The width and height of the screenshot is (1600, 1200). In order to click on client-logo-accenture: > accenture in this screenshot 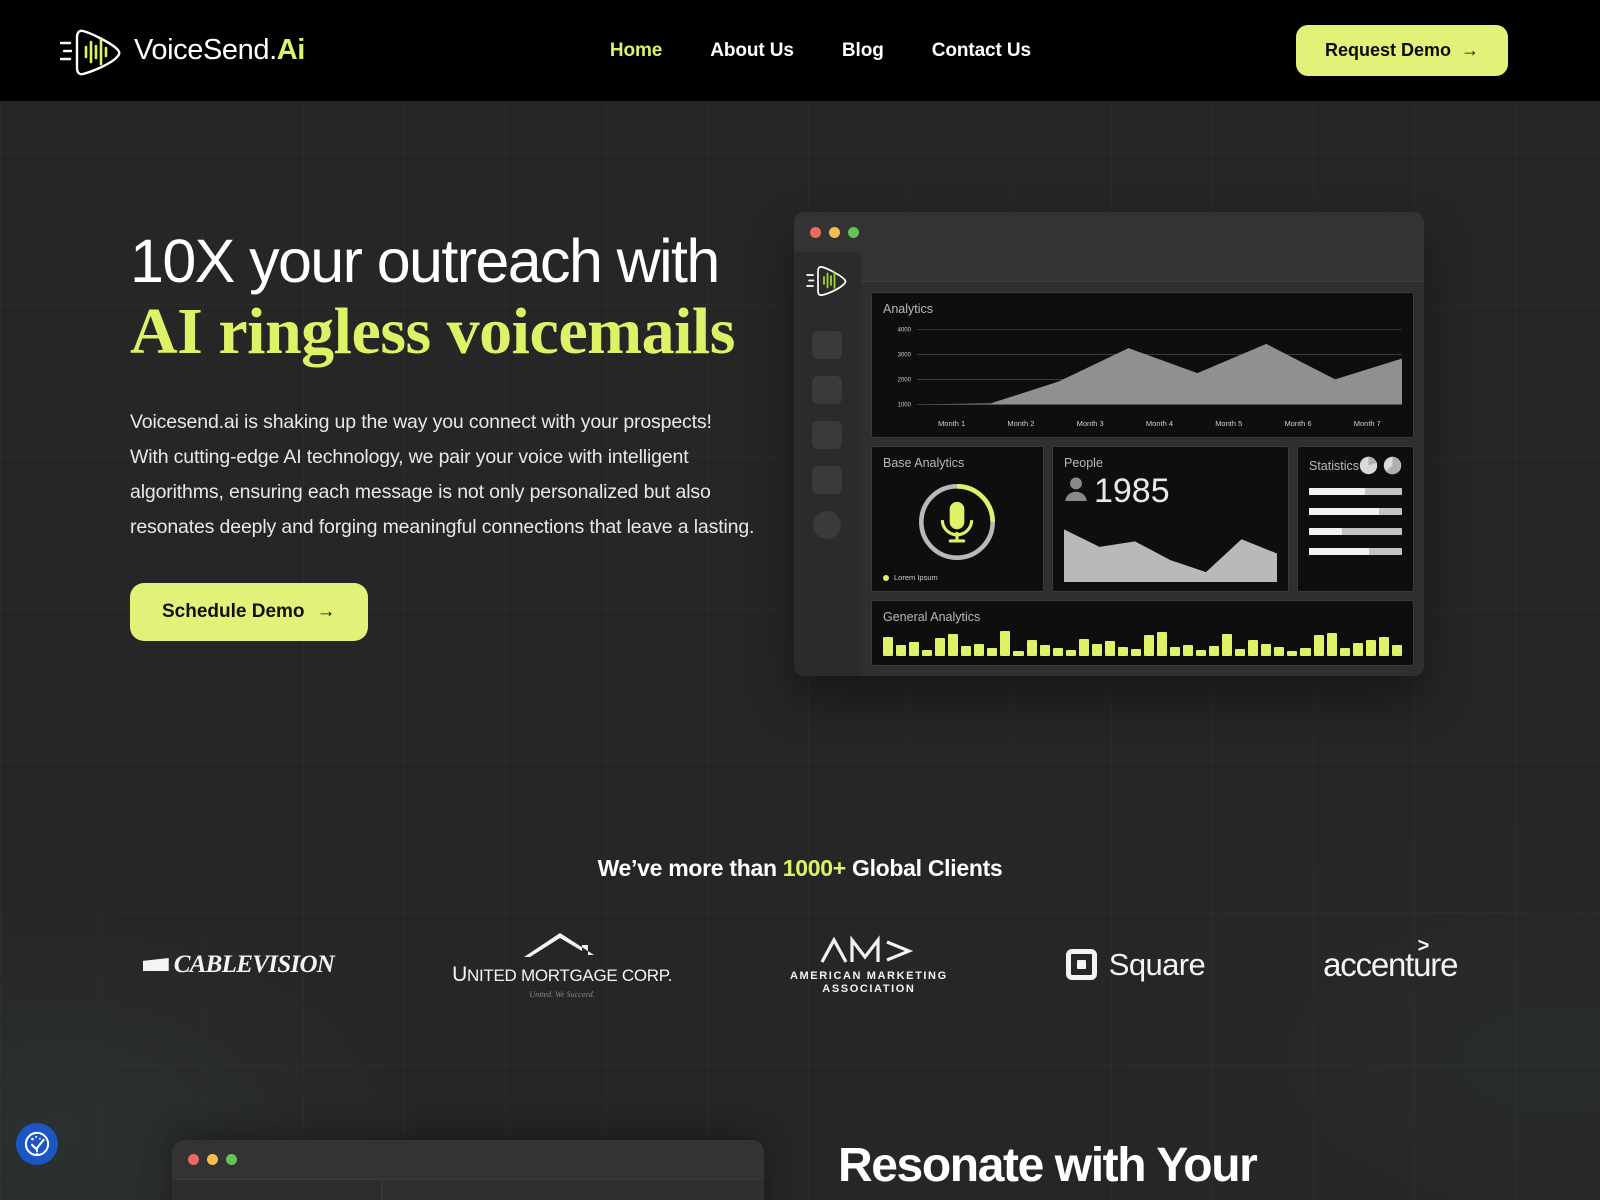, I will do `click(1390, 959)`.